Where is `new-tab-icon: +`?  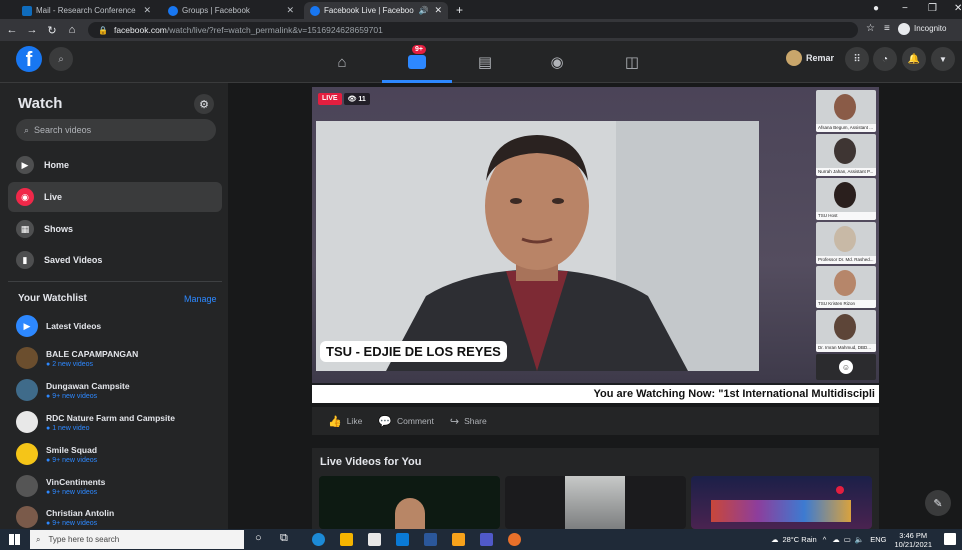
new-tab-icon: + is located at coordinates (459, 10).